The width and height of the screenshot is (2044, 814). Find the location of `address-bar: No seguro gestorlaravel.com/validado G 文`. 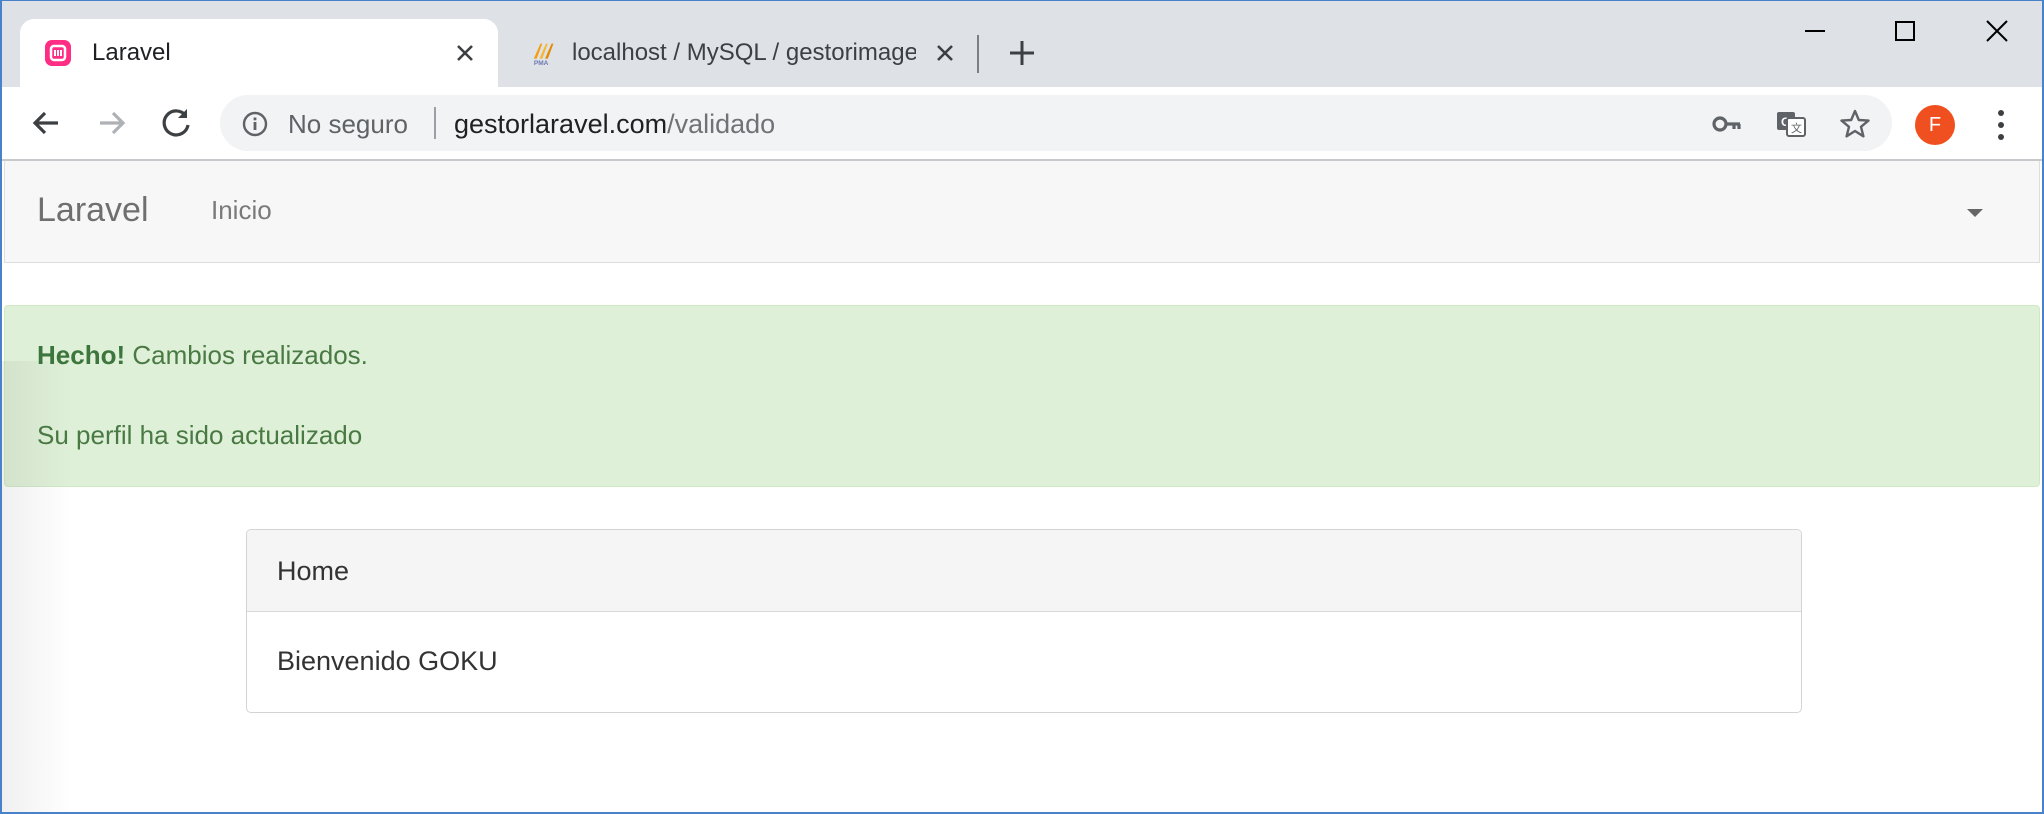

address-bar: No seguro gestorlaravel.com/validado G 文 is located at coordinates (1056, 123).